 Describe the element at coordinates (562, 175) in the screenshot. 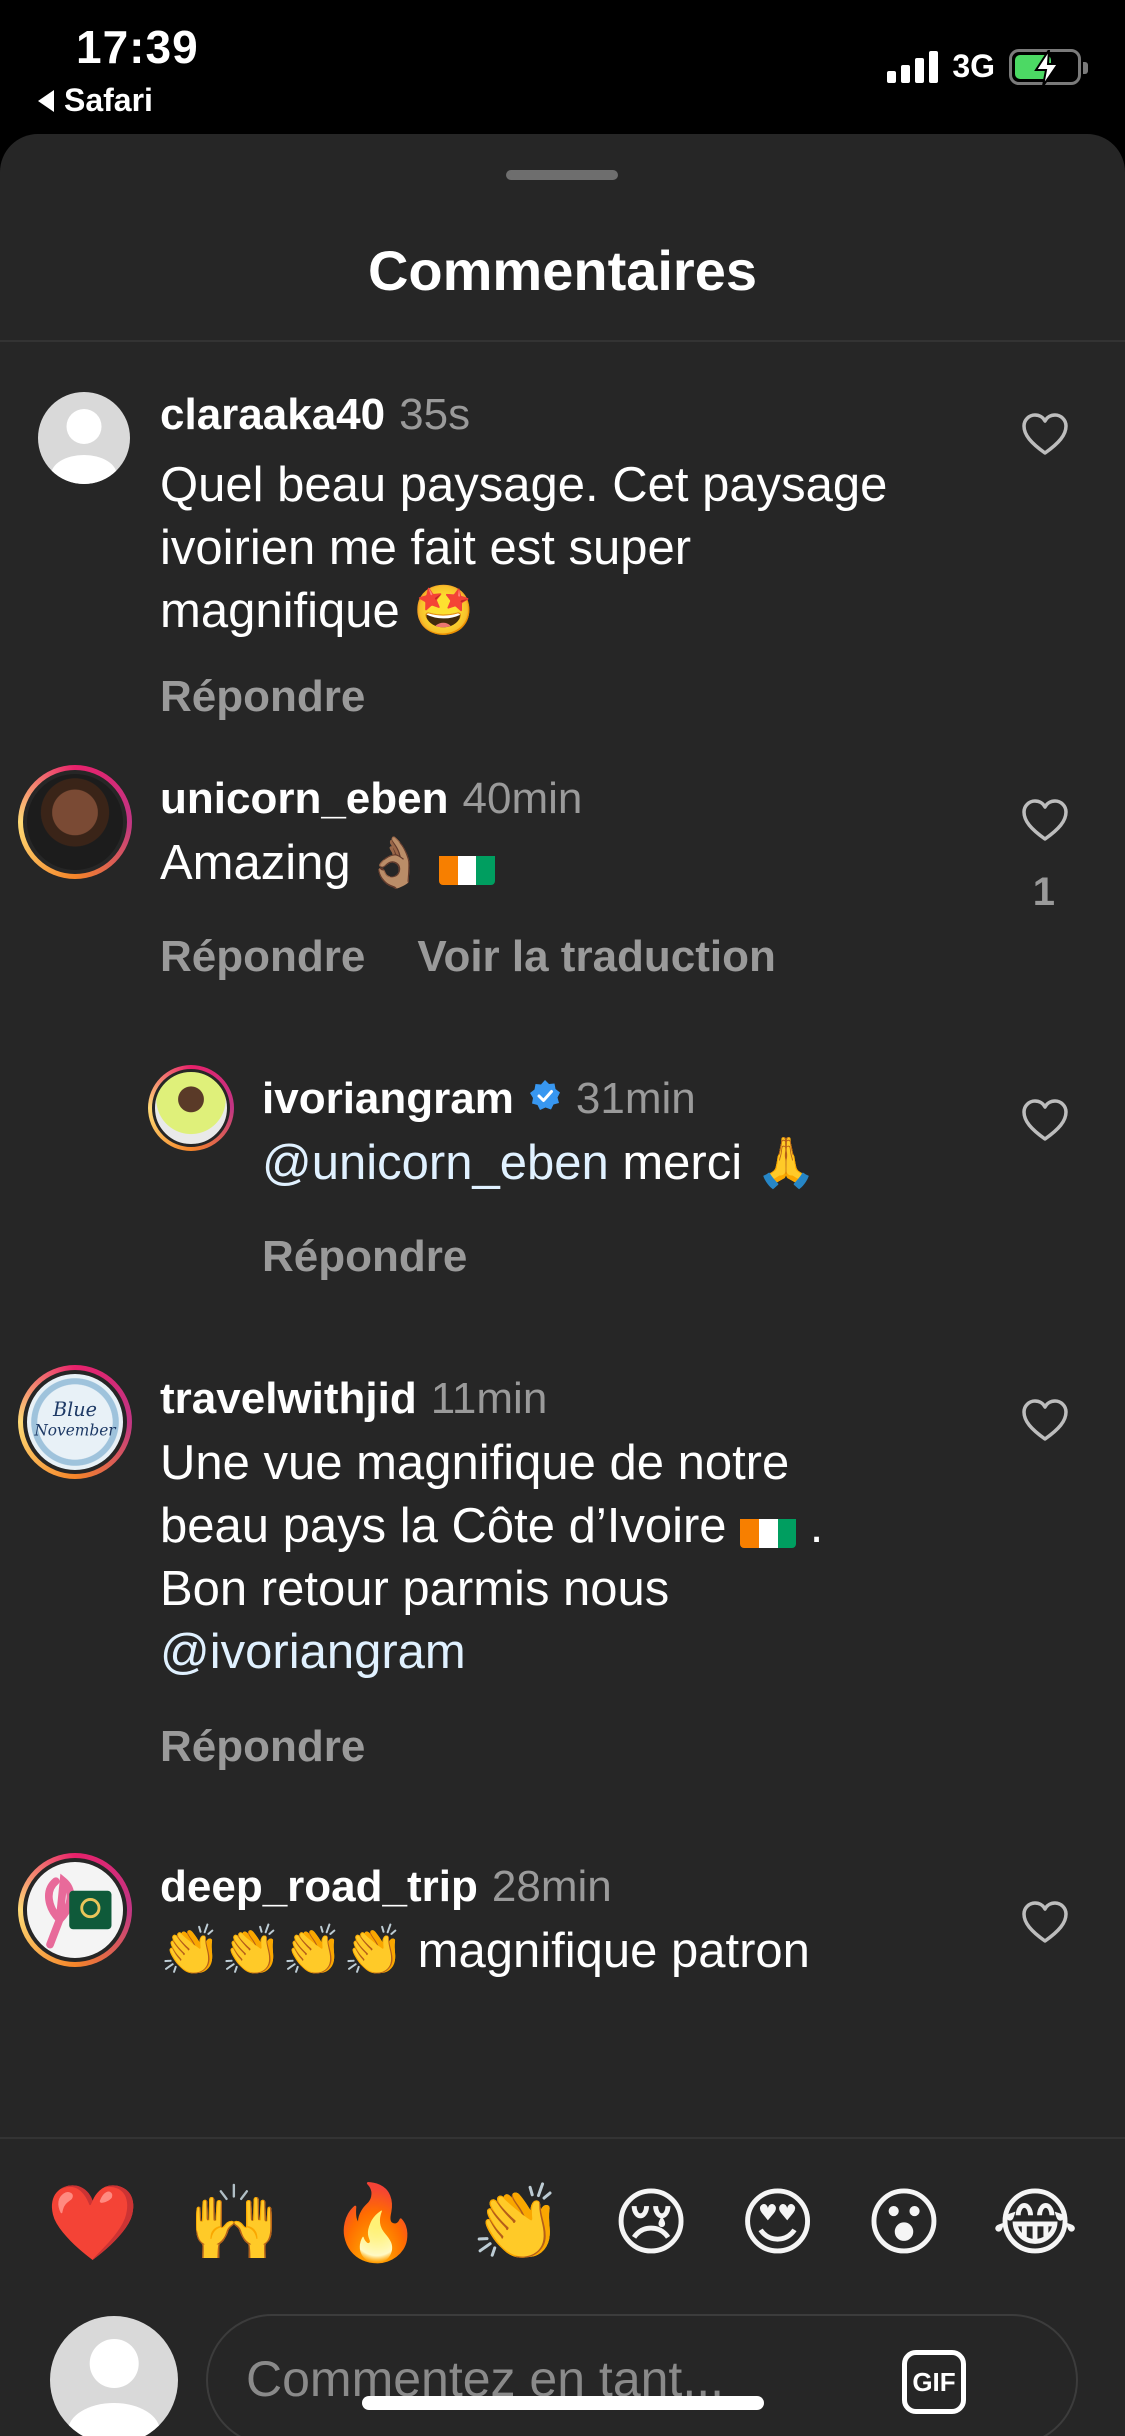

I see `sheet-grabber` at that location.